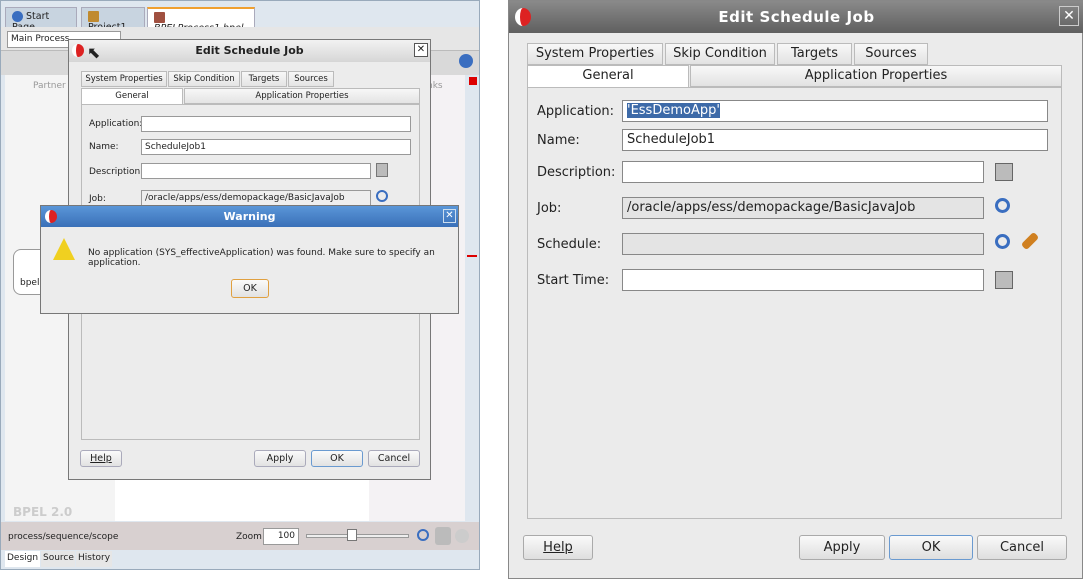 The width and height of the screenshot is (1083, 579). What do you see at coordinates (43, 512) in the screenshot?
I see `version-watermark: BPEL 2.0` at bounding box center [43, 512].